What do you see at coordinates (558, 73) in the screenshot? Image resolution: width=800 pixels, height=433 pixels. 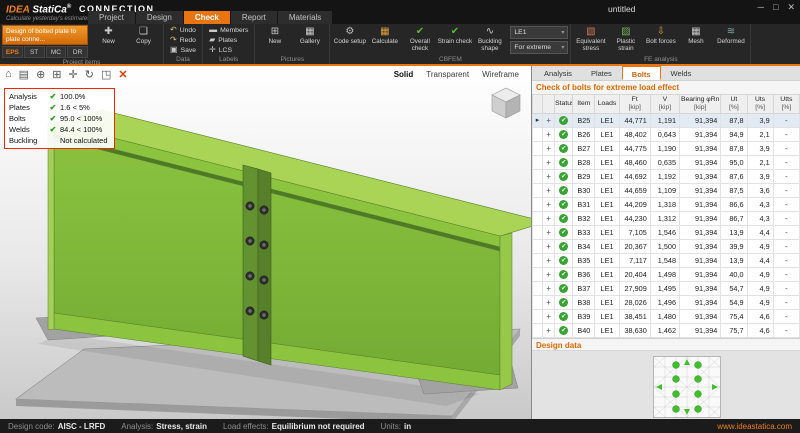 I see `results-tab-analysis: Analysis` at bounding box center [558, 73].